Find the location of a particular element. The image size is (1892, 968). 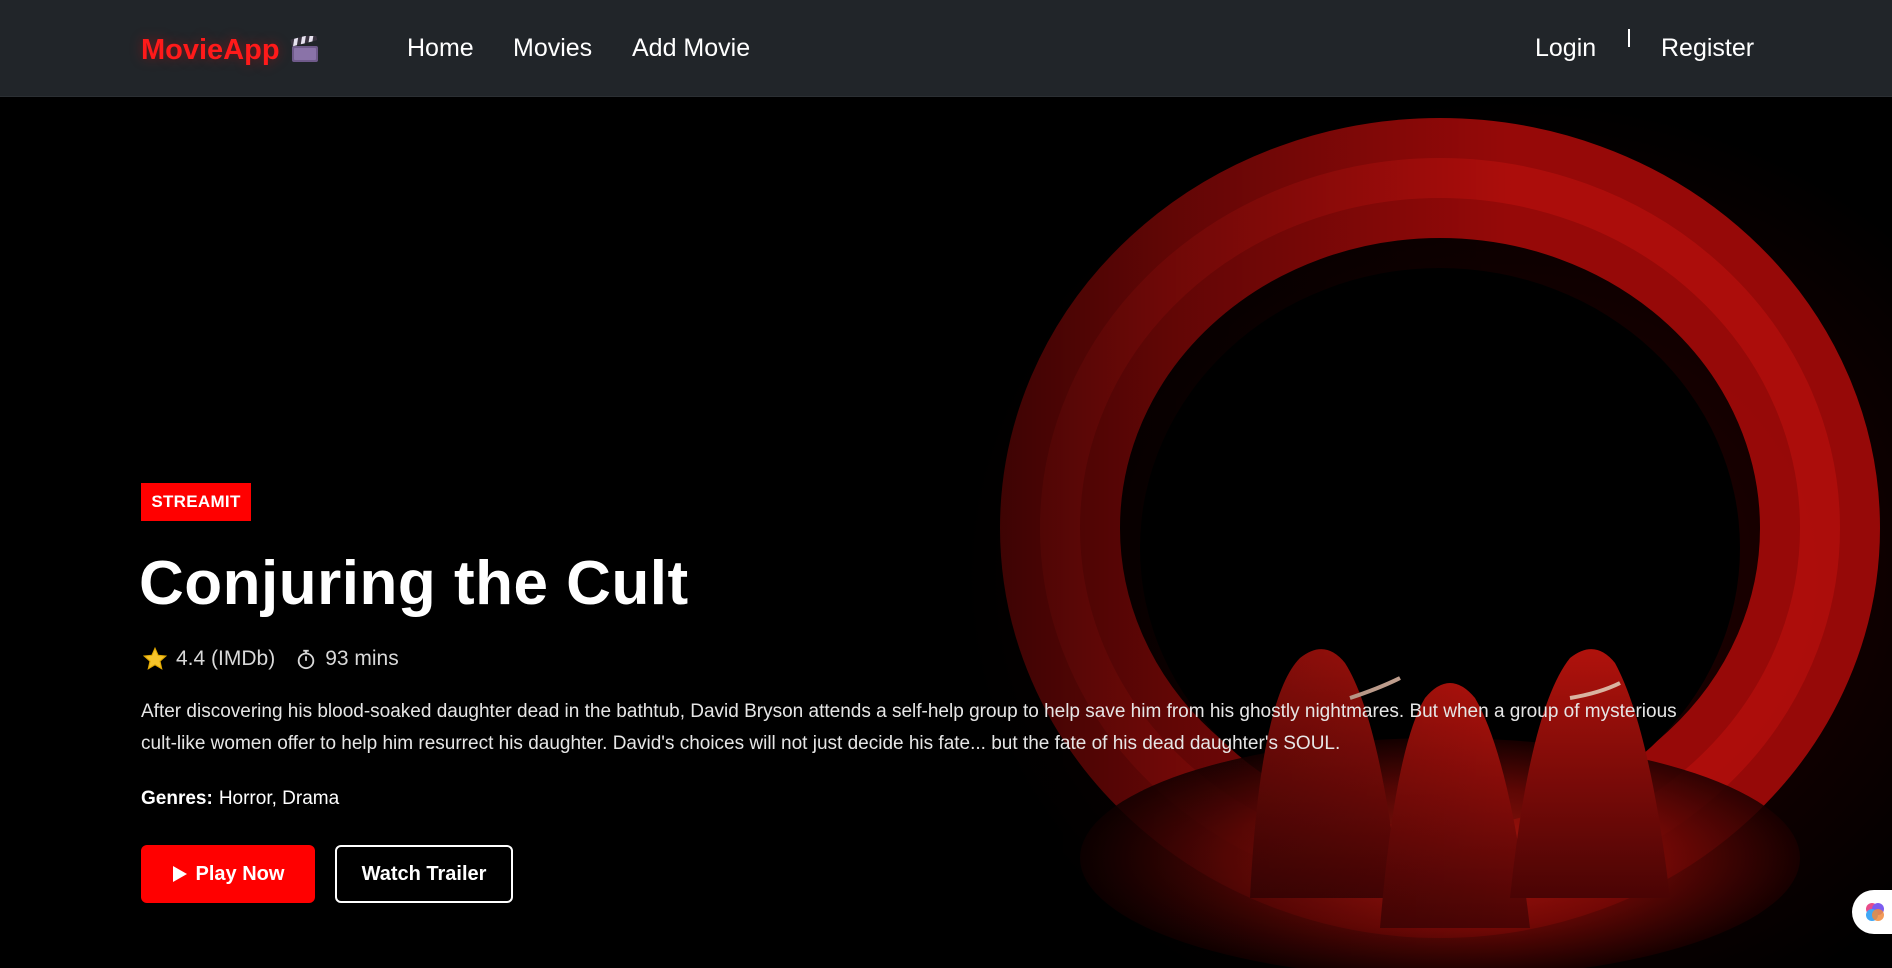

rating-value: 4.4 (IMDb) is located at coordinates (226, 658).